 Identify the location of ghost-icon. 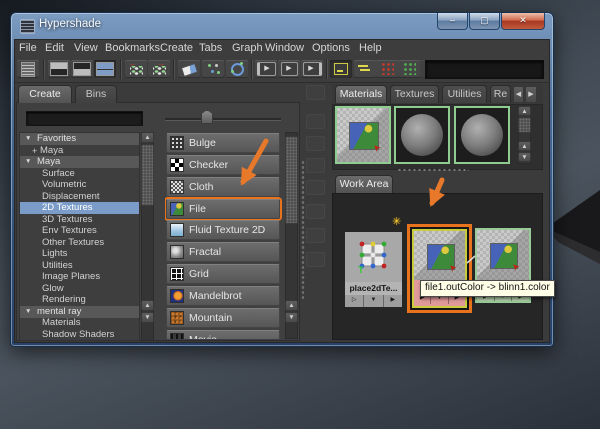
(315, 187).